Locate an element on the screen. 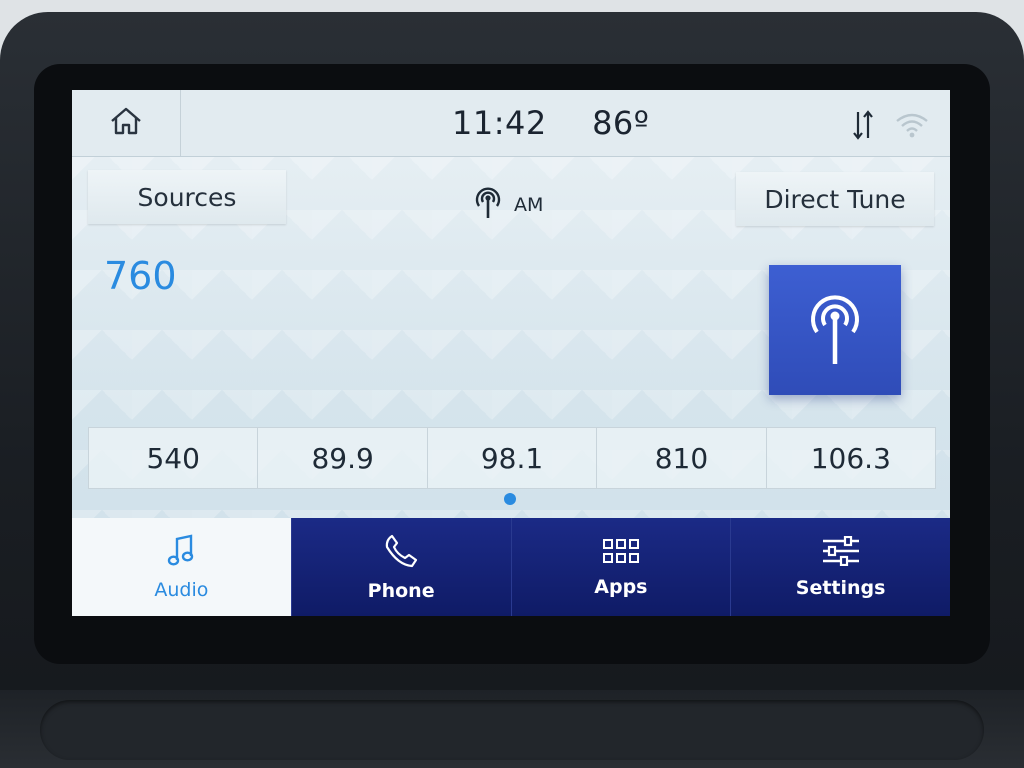 Image resolution: width=1024 pixels, height=768 pixels. apps-grid-icon is located at coordinates (621, 553).